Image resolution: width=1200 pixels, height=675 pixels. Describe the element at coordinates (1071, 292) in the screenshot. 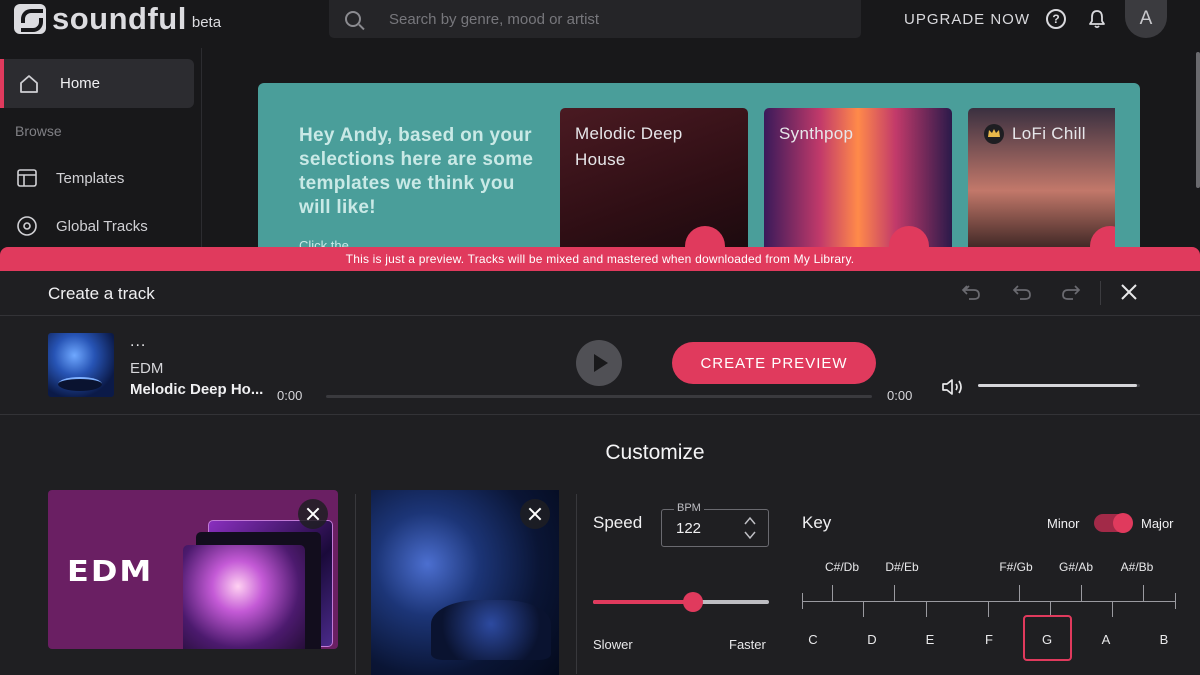

I see `redo-icon` at that location.